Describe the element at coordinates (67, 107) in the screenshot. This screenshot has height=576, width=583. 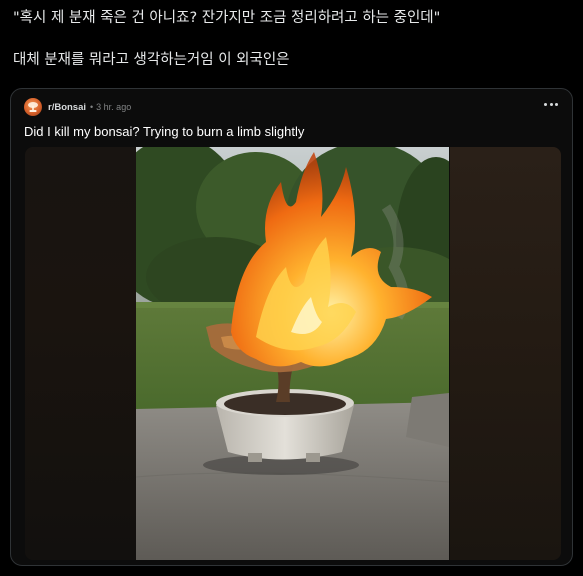
I see `subreddit-link: r/Bonsai` at that location.